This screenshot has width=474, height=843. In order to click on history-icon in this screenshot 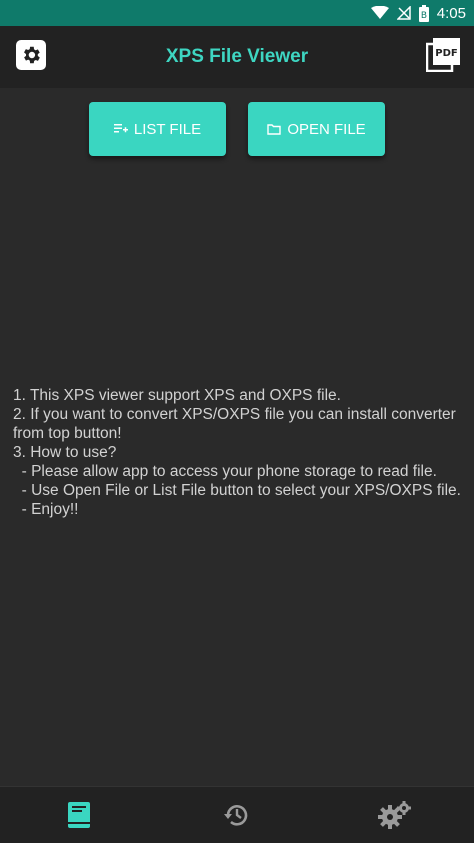, I will do `click(236, 815)`.